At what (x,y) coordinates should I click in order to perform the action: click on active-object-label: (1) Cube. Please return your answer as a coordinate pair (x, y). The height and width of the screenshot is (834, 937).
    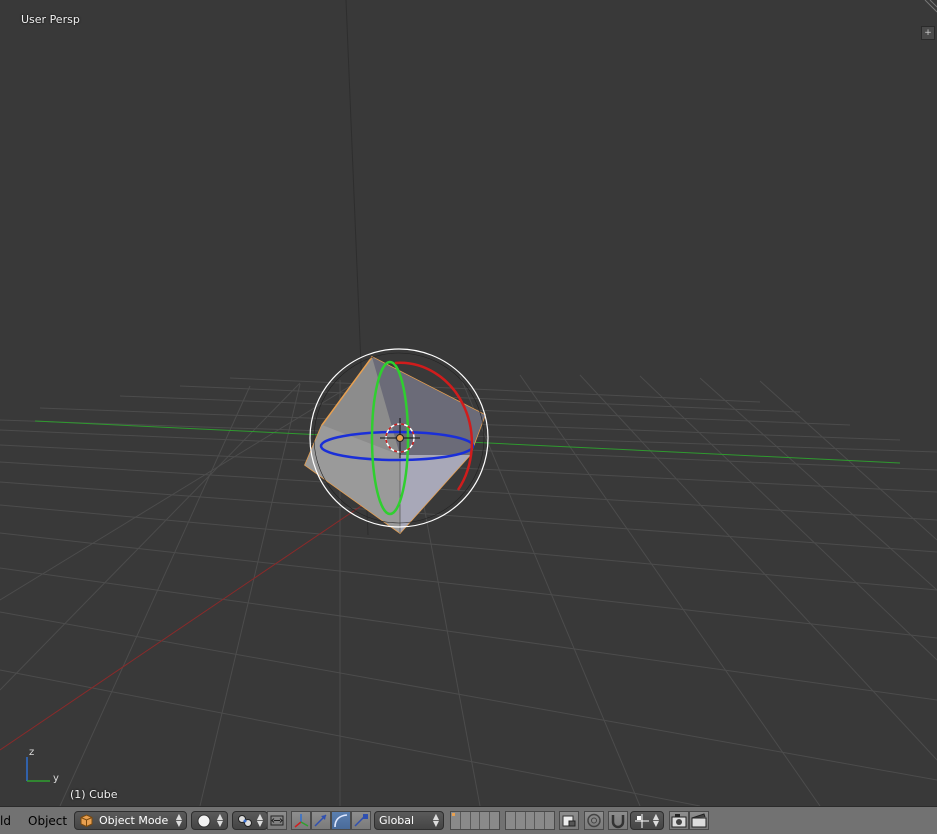
    Looking at the image, I should click on (94, 794).